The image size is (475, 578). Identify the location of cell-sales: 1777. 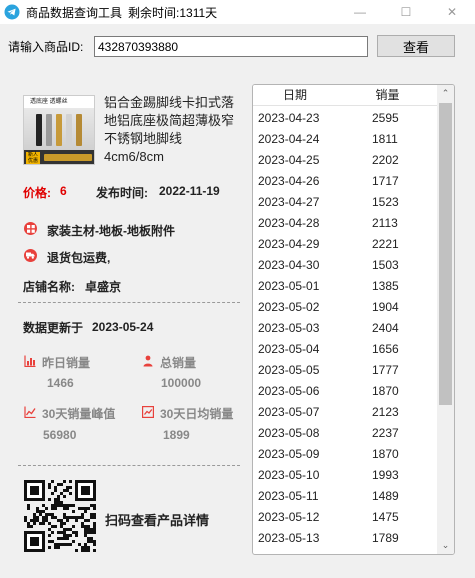
(385, 369).